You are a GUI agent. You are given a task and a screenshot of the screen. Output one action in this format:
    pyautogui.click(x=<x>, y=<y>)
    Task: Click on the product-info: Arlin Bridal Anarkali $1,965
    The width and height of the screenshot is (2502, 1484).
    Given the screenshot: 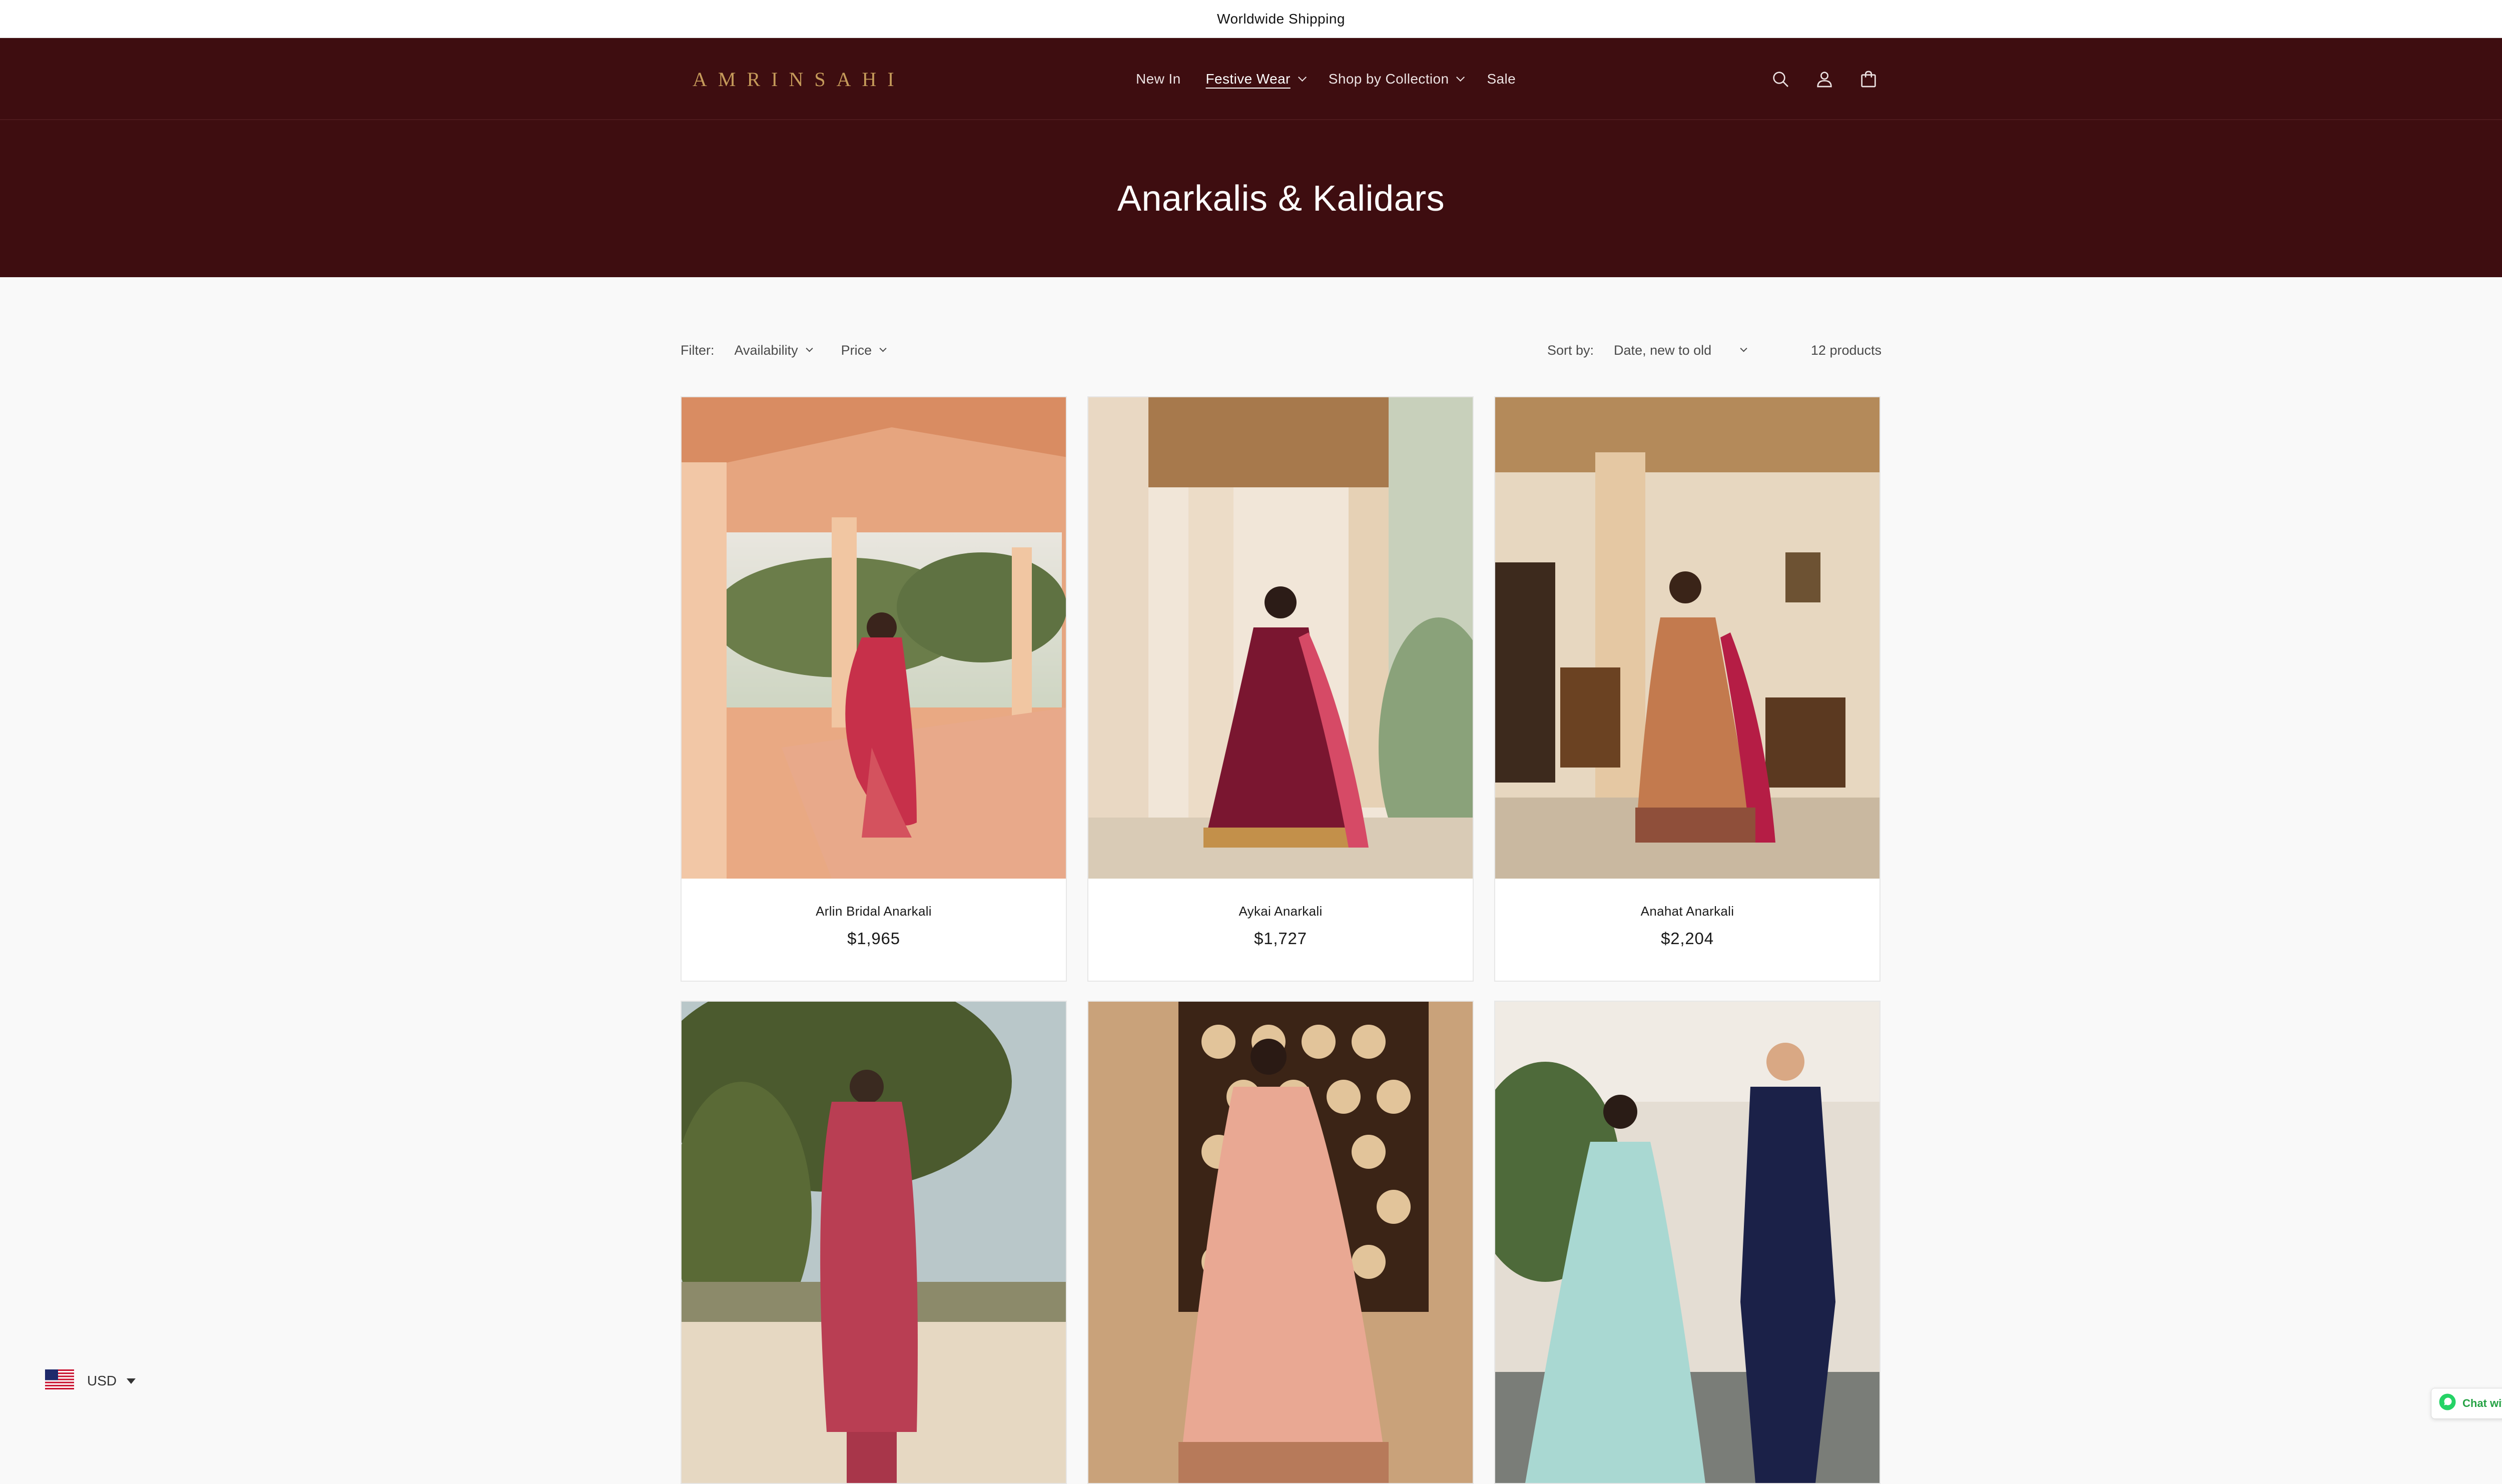 What is the action you would take?
    pyautogui.click(x=874, y=930)
    